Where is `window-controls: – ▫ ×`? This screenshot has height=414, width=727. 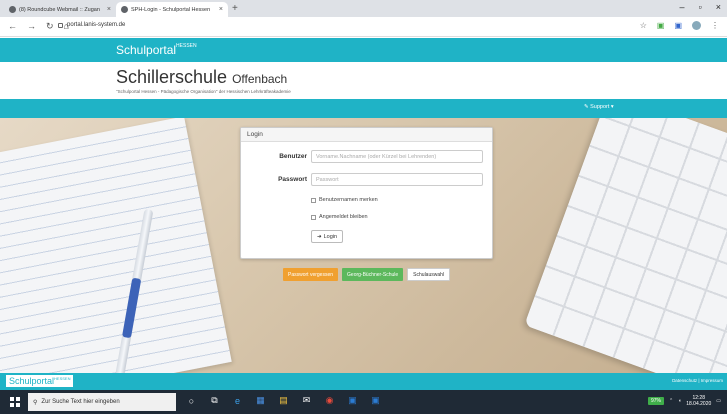
window-controls: – ▫ × is located at coordinates (700, 7).